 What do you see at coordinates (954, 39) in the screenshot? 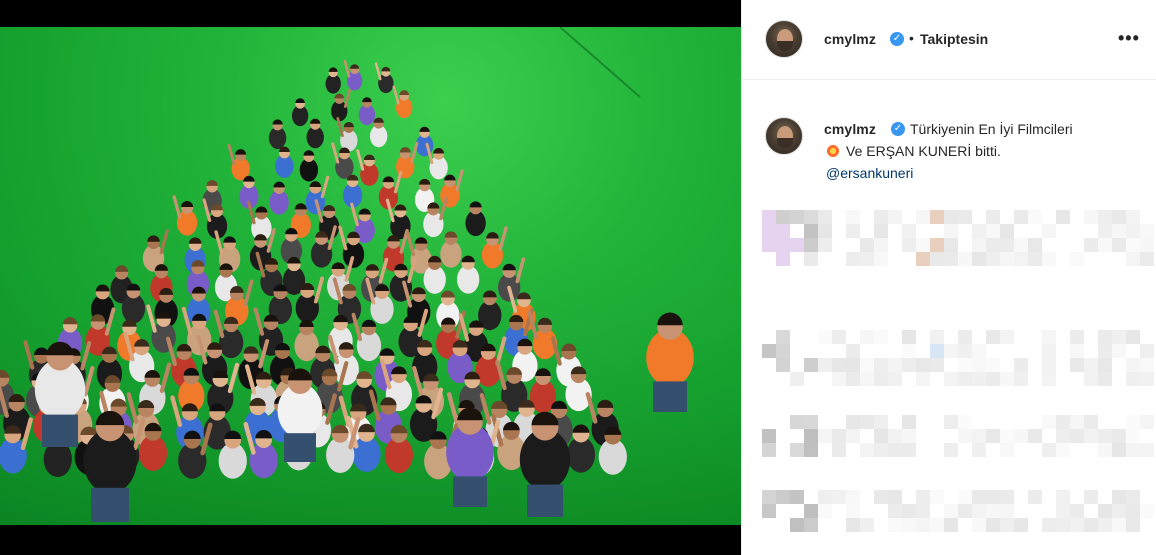
I see `following-status-button: Takiptesin` at bounding box center [954, 39].